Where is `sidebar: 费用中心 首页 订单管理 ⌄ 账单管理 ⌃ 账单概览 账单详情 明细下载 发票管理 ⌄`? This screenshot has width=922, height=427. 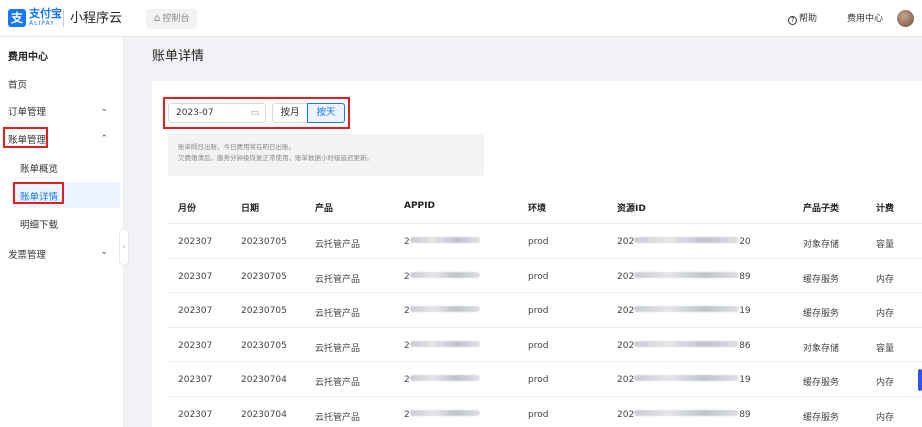 sidebar: 费用中心 首页 订单管理 ⌄ 账单管理 ⌃ 账单概览 账单详情 明细下载 发票管理 ⌄ is located at coordinates (62, 232).